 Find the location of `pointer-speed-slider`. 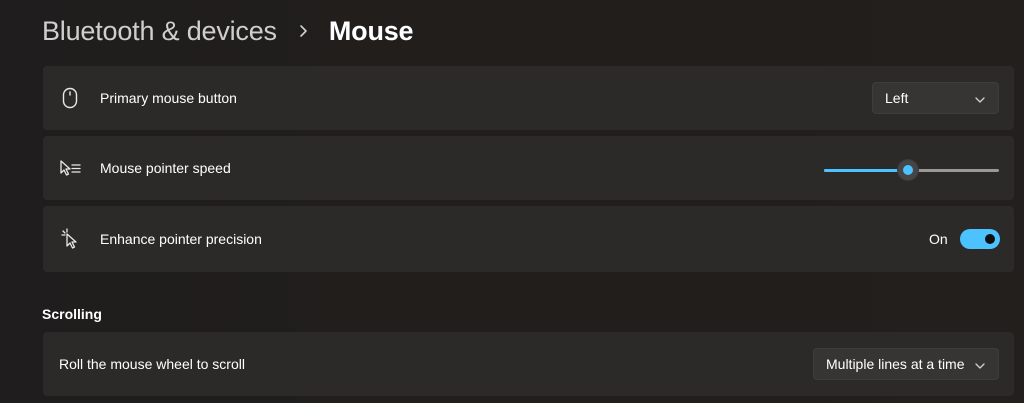

pointer-speed-slider is located at coordinates (911, 170).